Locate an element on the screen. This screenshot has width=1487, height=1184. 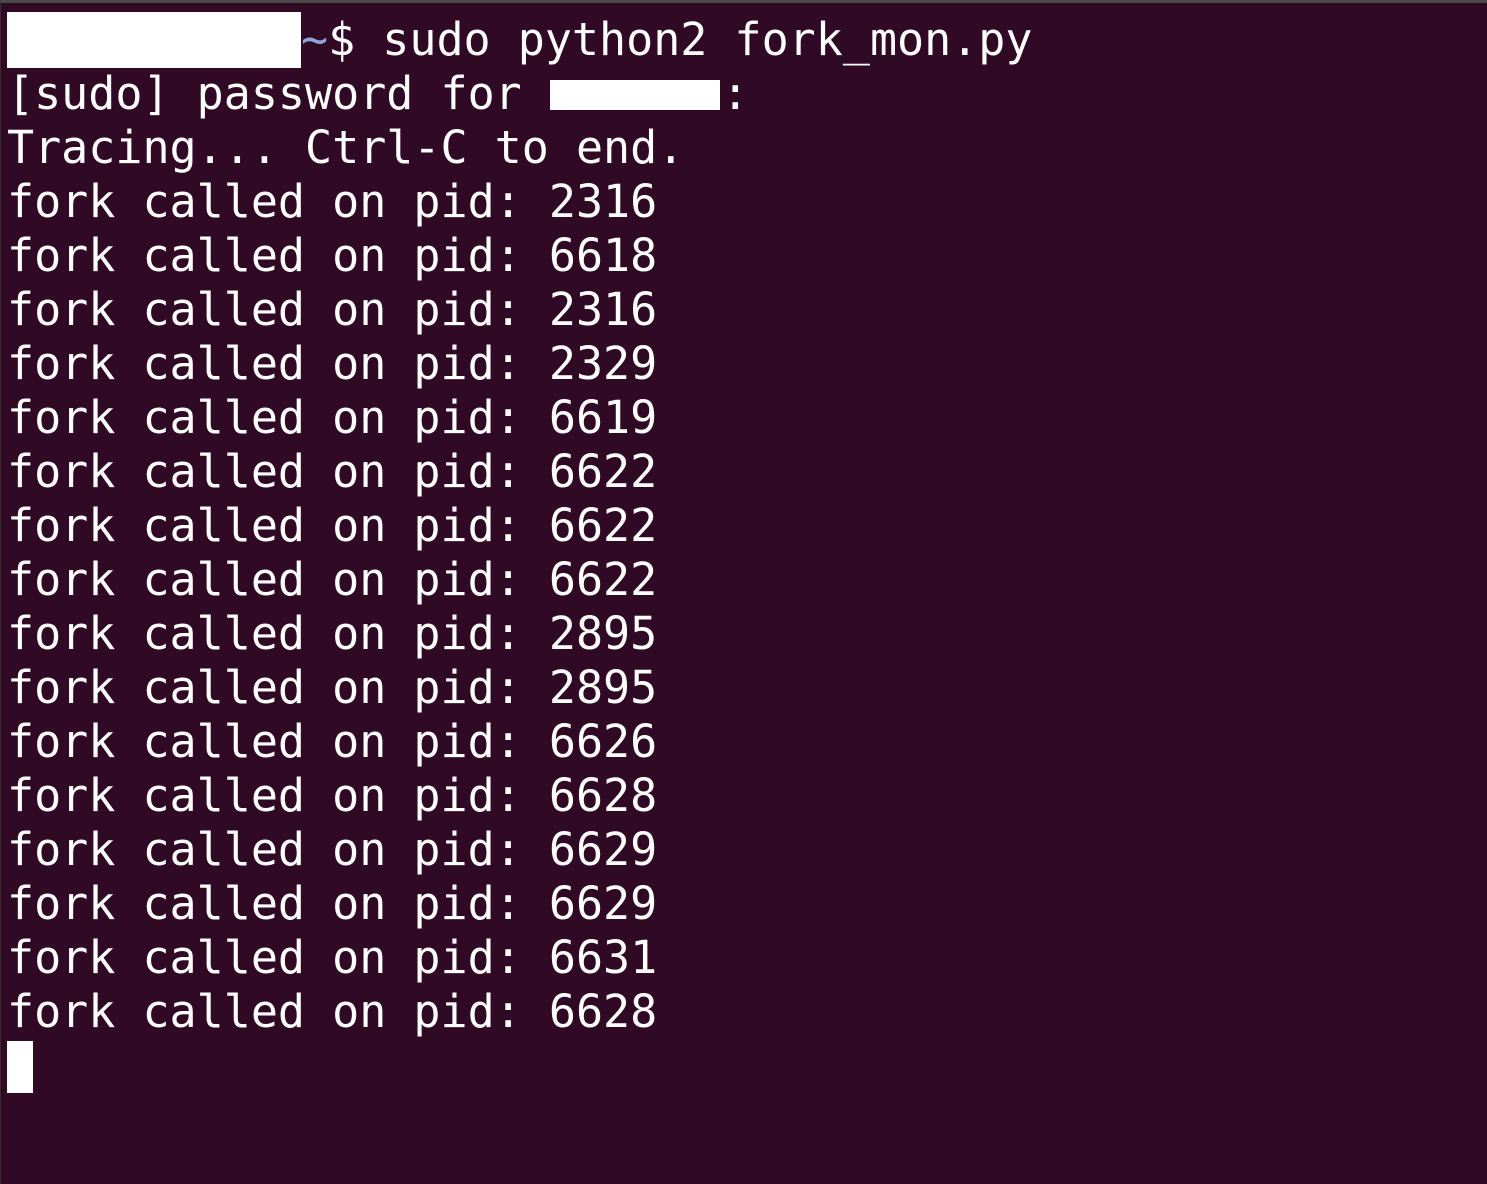
sudo-password-line: [sudo] password for: is located at coordinates (747, 94).